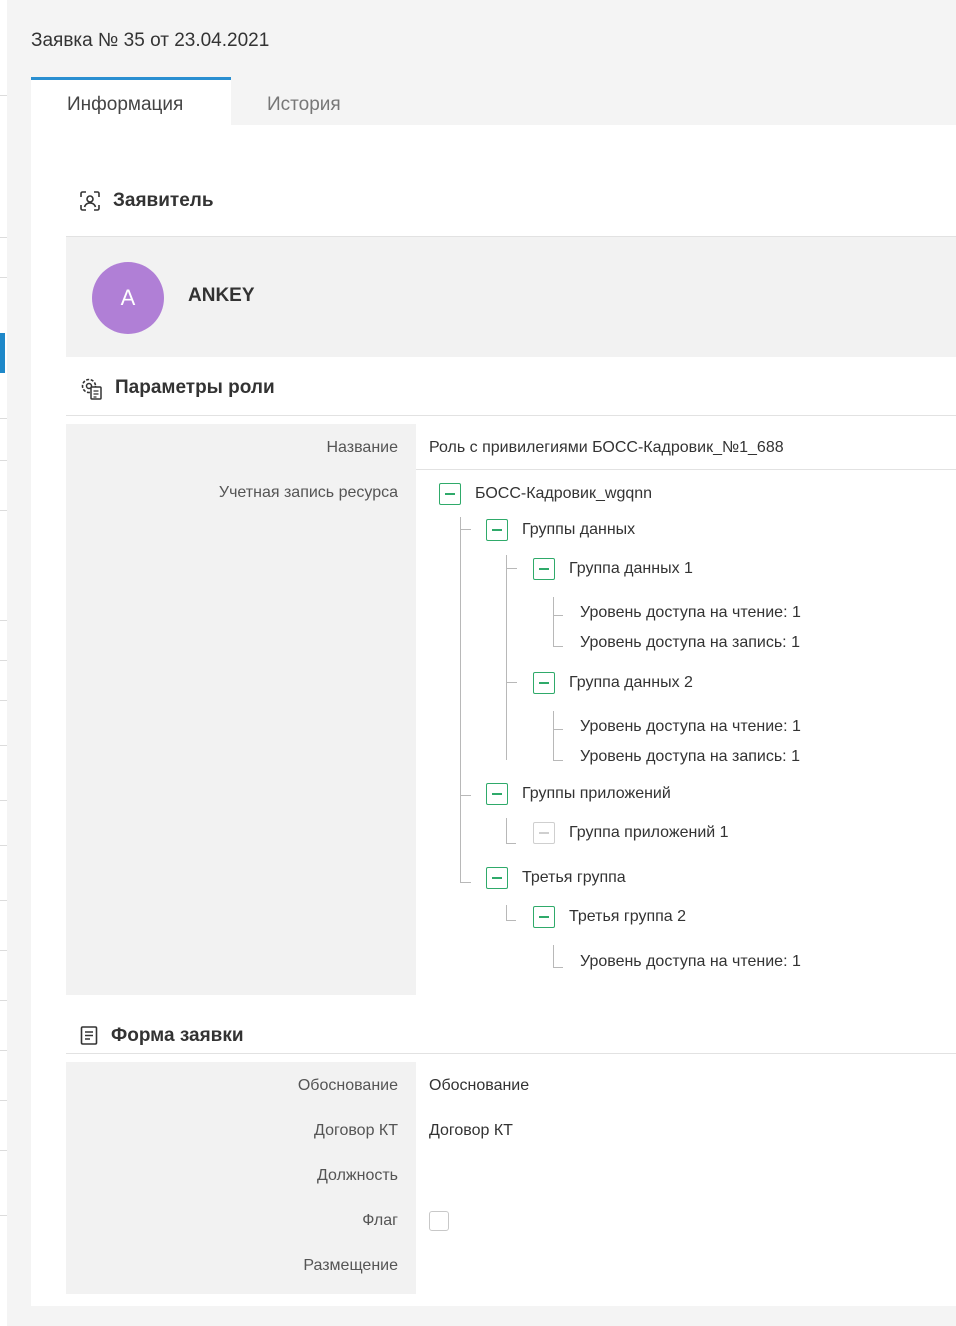  I want to click on tree-node-data-group-1: Группа данных 1, so click(613, 569).